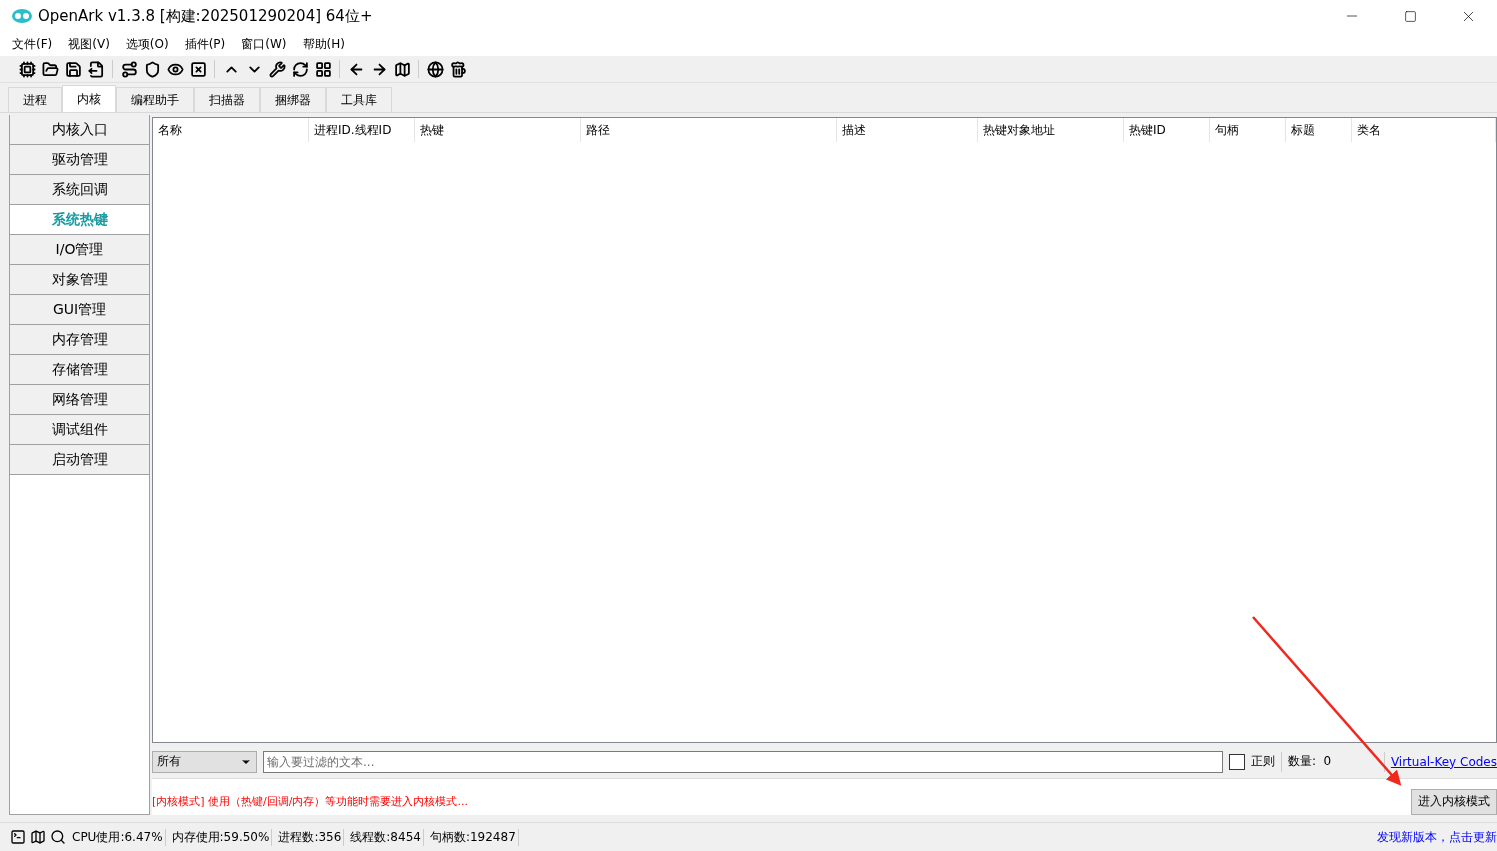 This screenshot has width=1497, height=851. What do you see at coordinates (155, 99) in the screenshot?
I see `tab: 编程助手` at bounding box center [155, 99].